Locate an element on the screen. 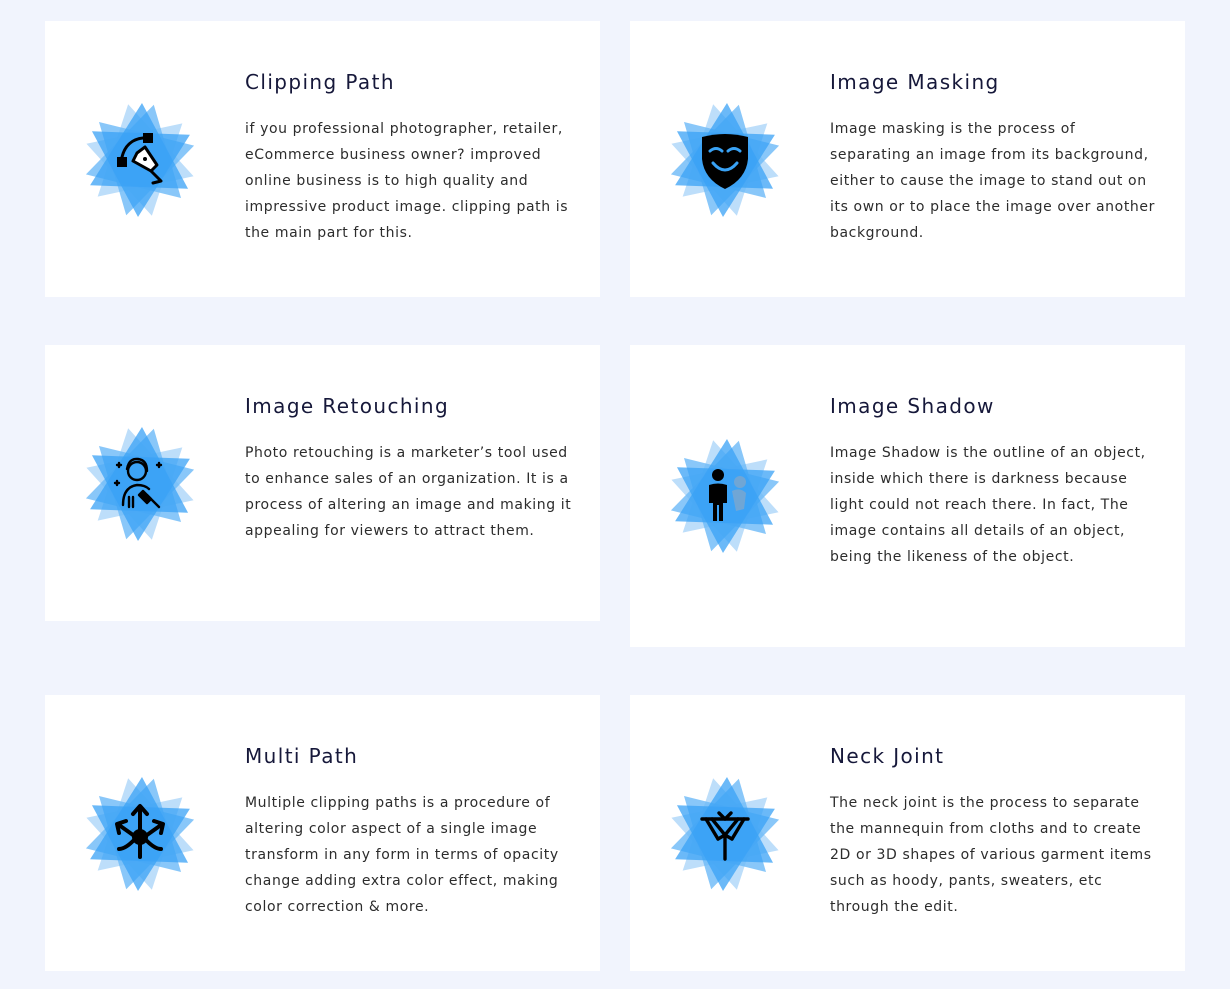 This screenshot has height=989, width=1230. service-title: Clipping Path is located at coordinates (320, 82).